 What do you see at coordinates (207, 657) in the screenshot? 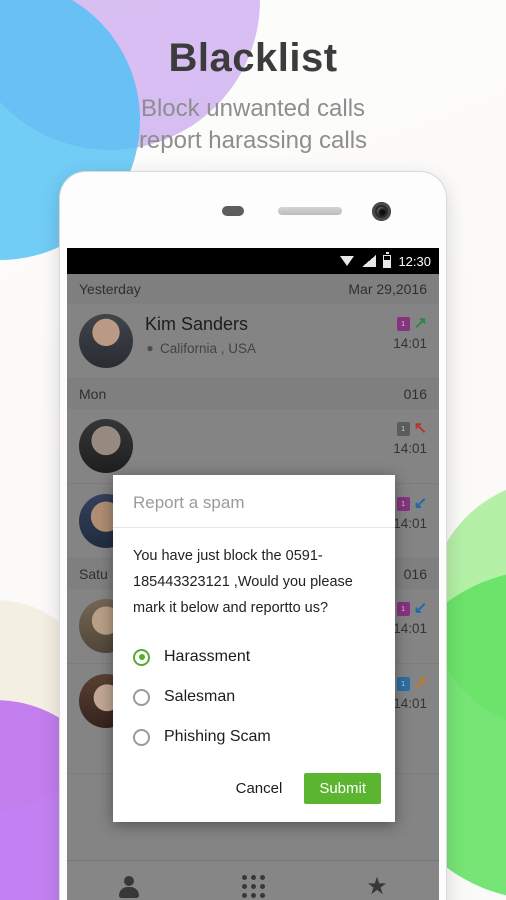
I see `radio-option-label: Harassment` at bounding box center [207, 657].